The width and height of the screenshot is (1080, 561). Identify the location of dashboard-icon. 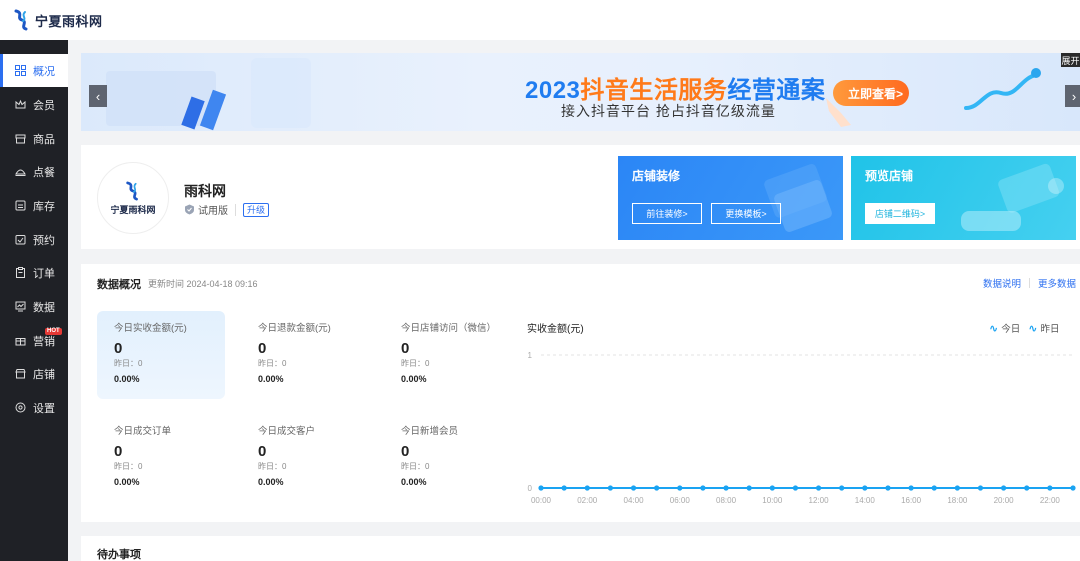
(20, 71).